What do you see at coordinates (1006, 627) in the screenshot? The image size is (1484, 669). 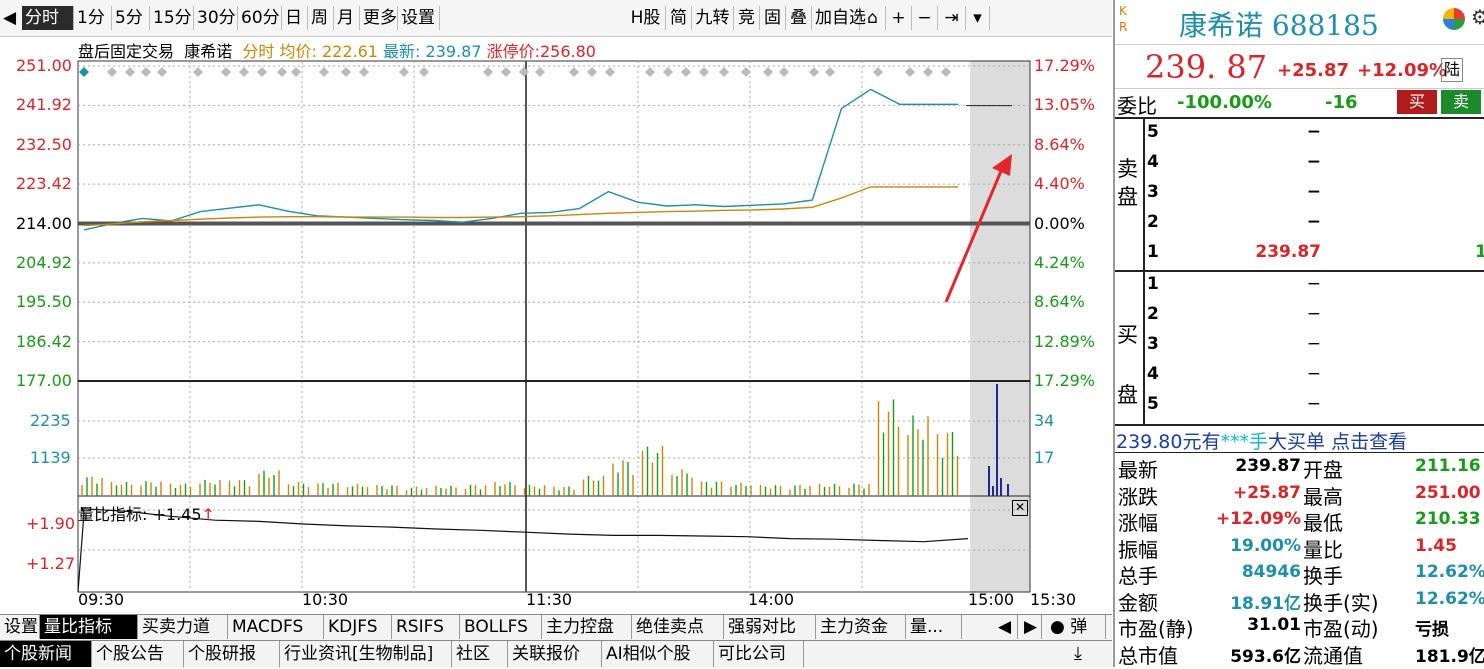 I see `indicator-nav-0: ◀` at bounding box center [1006, 627].